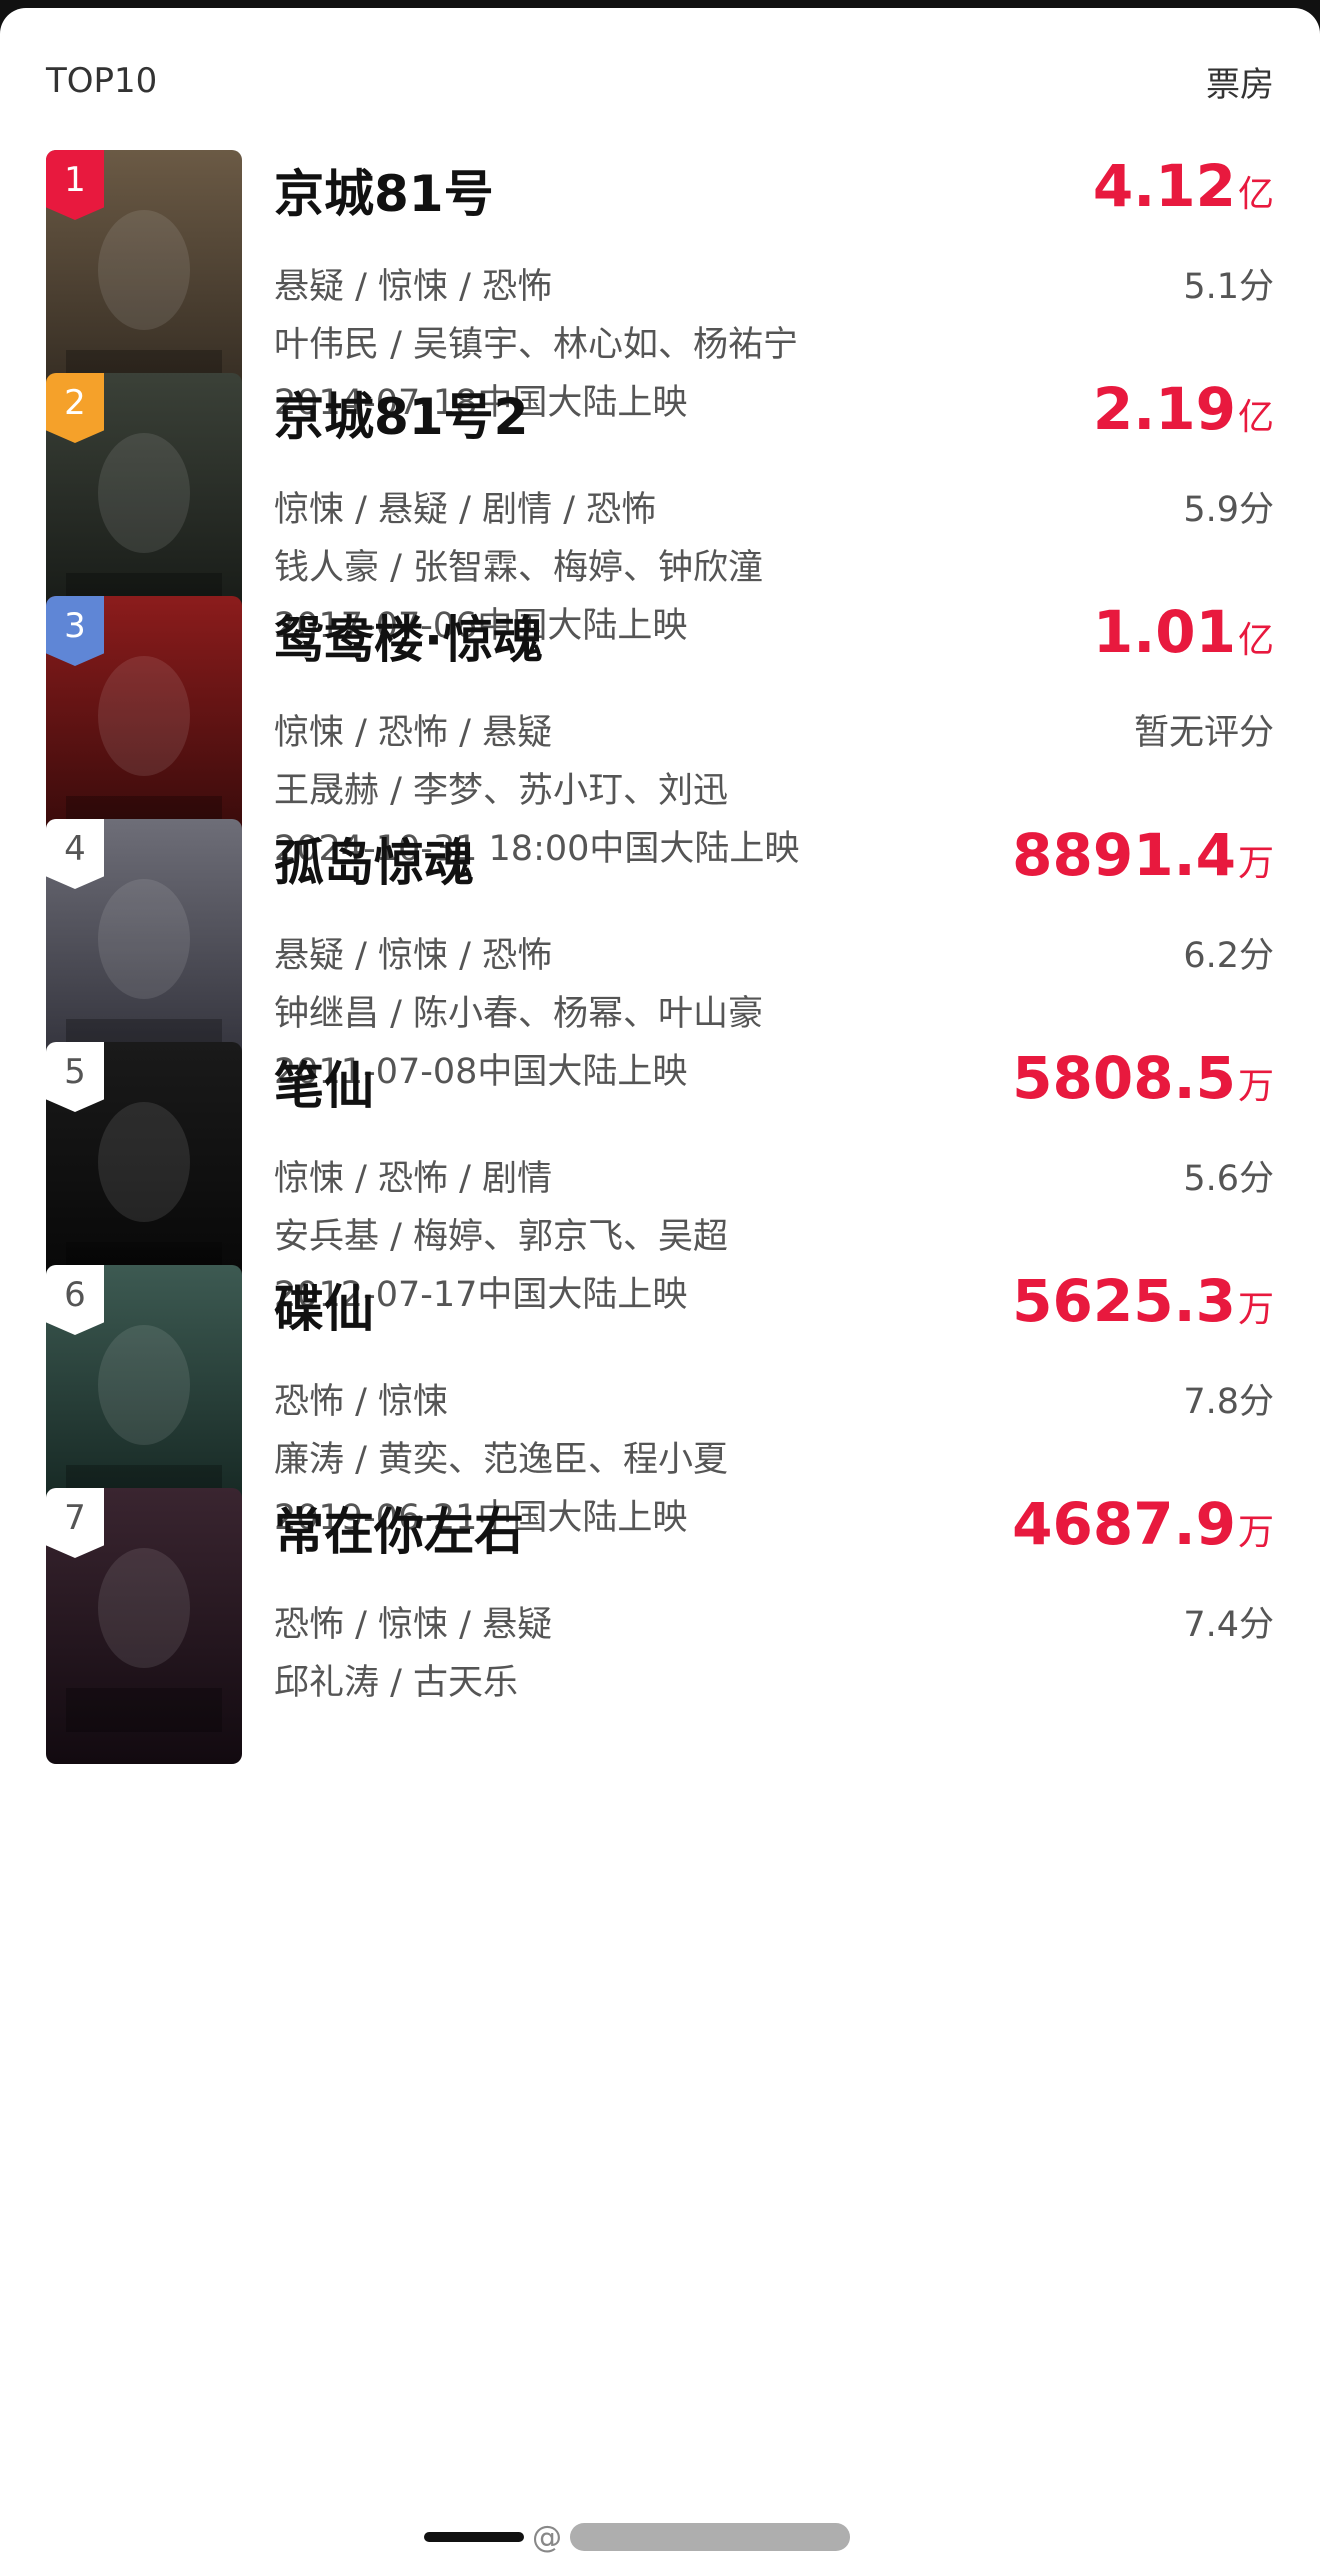  What do you see at coordinates (547, 2537) in the screenshot?
I see `watermark-text: @` at bounding box center [547, 2537].